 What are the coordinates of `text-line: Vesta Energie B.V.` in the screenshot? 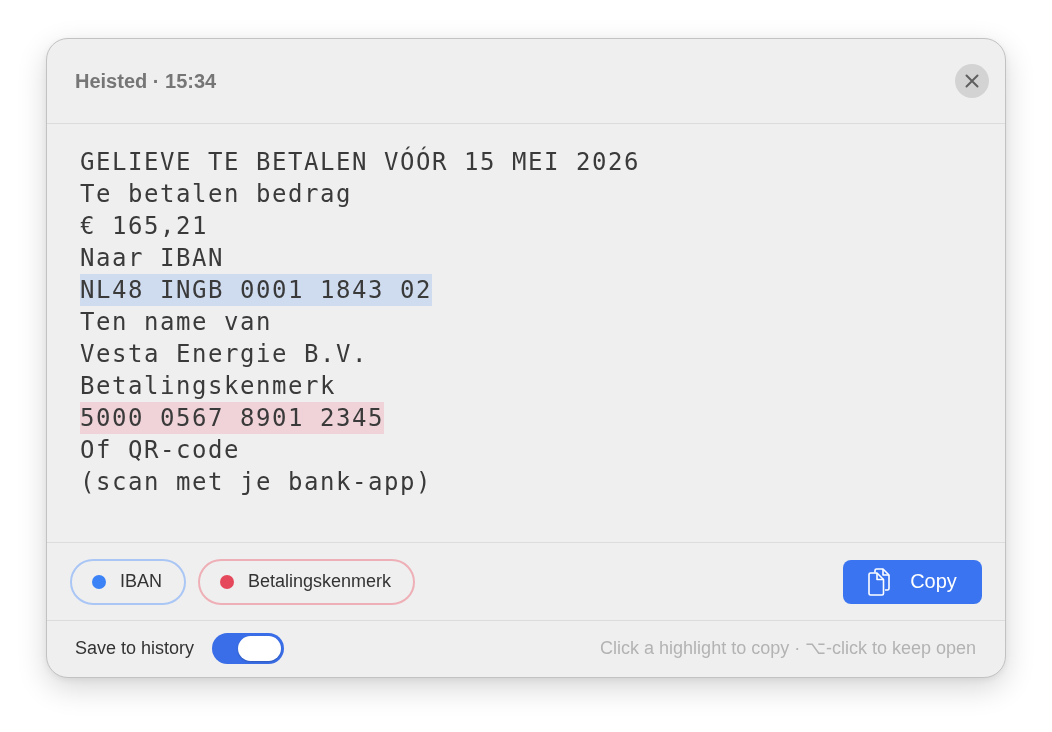 It's located at (224, 354).